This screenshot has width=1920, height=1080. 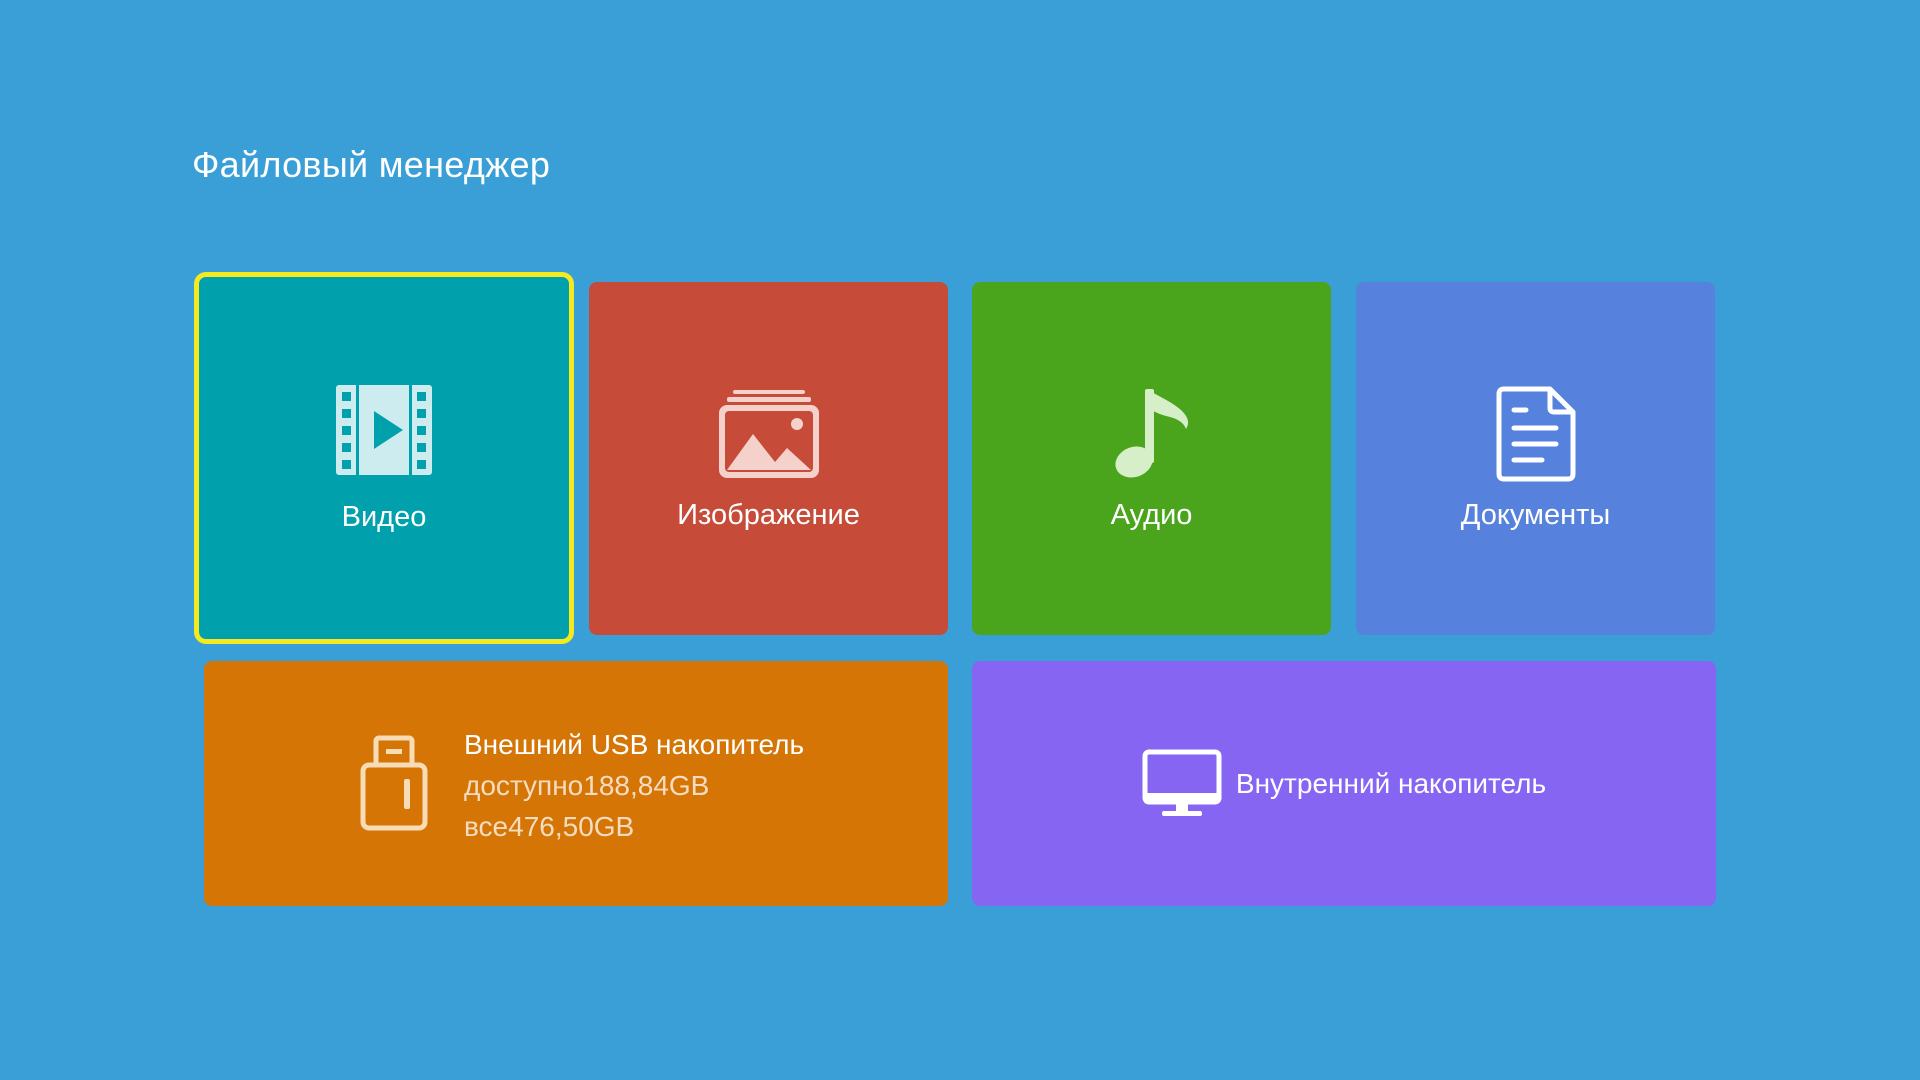 What do you see at coordinates (587, 785) in the screenshot?
I see `usb-storage-available: доступно188,84GB` at bounding box center [587, 785].